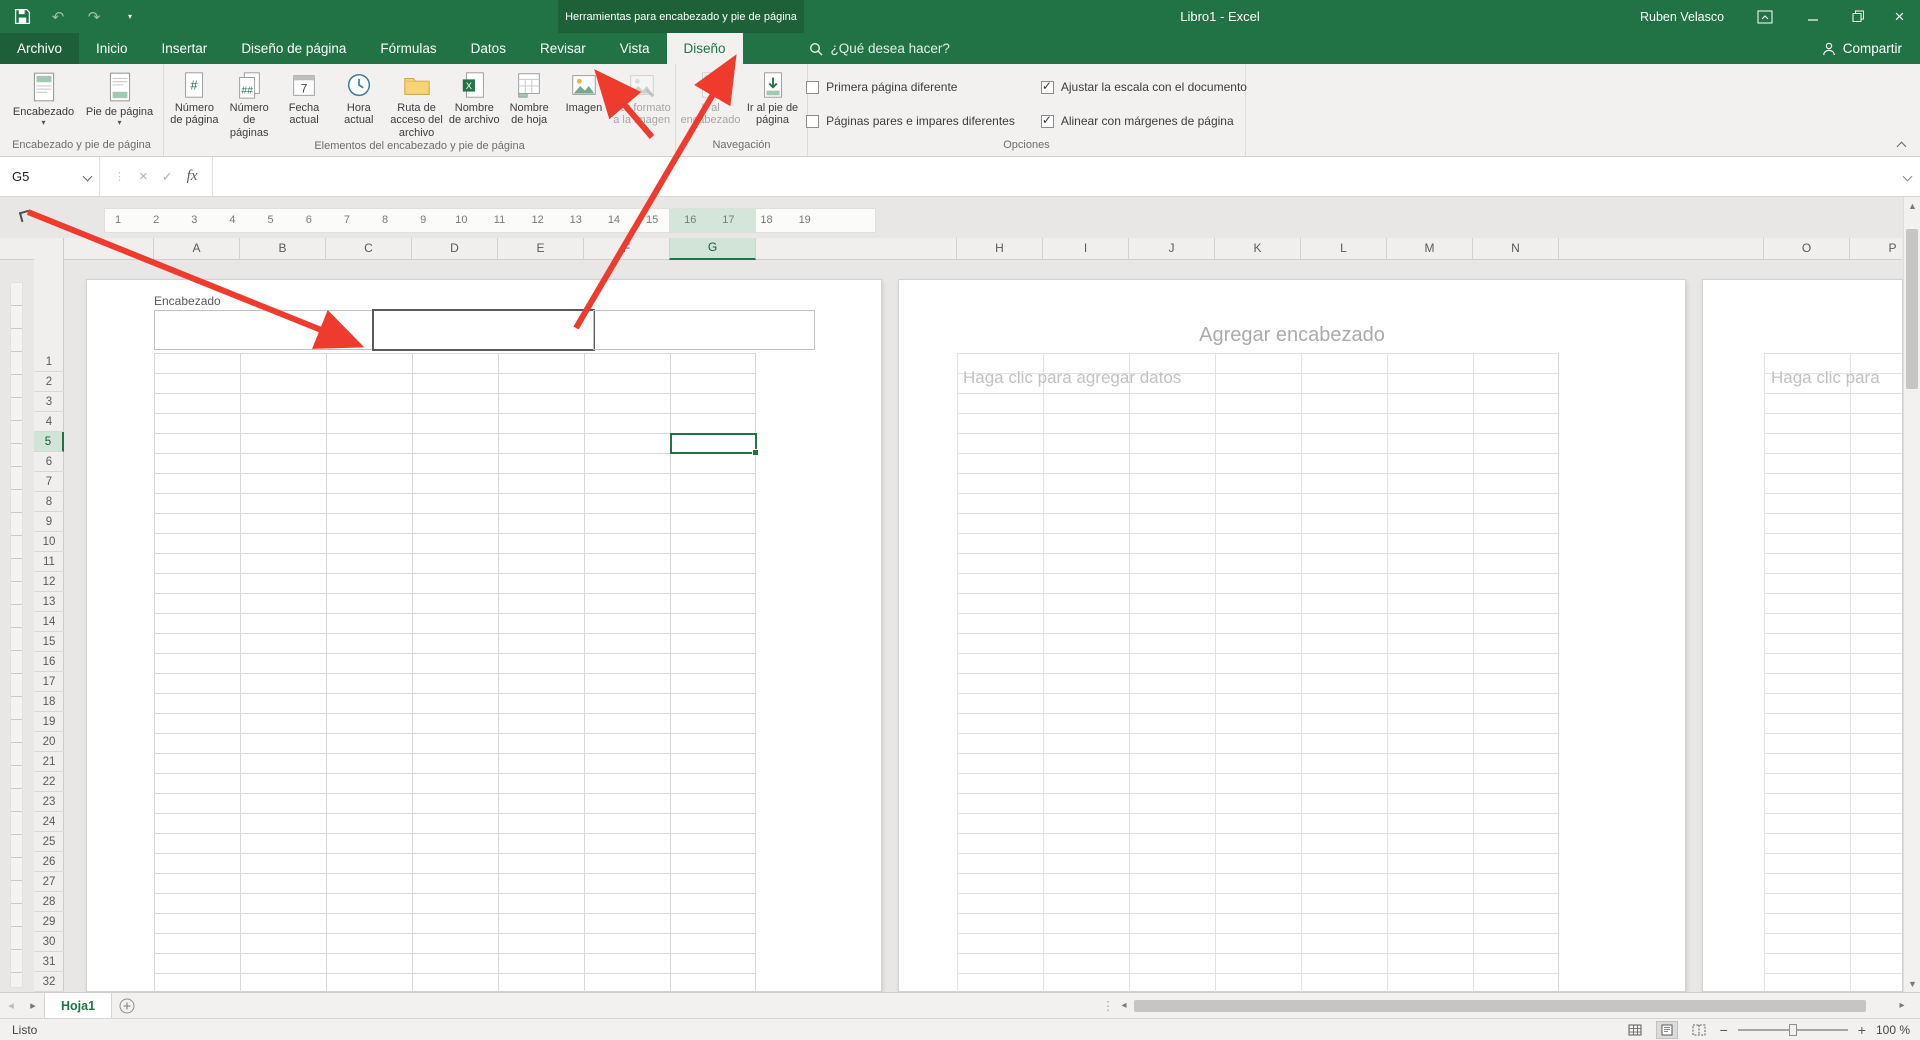 This screenshot has width=1920, height=1040. What do you see at coordinates (635, 48) in the screenshot?
I see `tab-vista: Vista` at bounding box center [635, 48].